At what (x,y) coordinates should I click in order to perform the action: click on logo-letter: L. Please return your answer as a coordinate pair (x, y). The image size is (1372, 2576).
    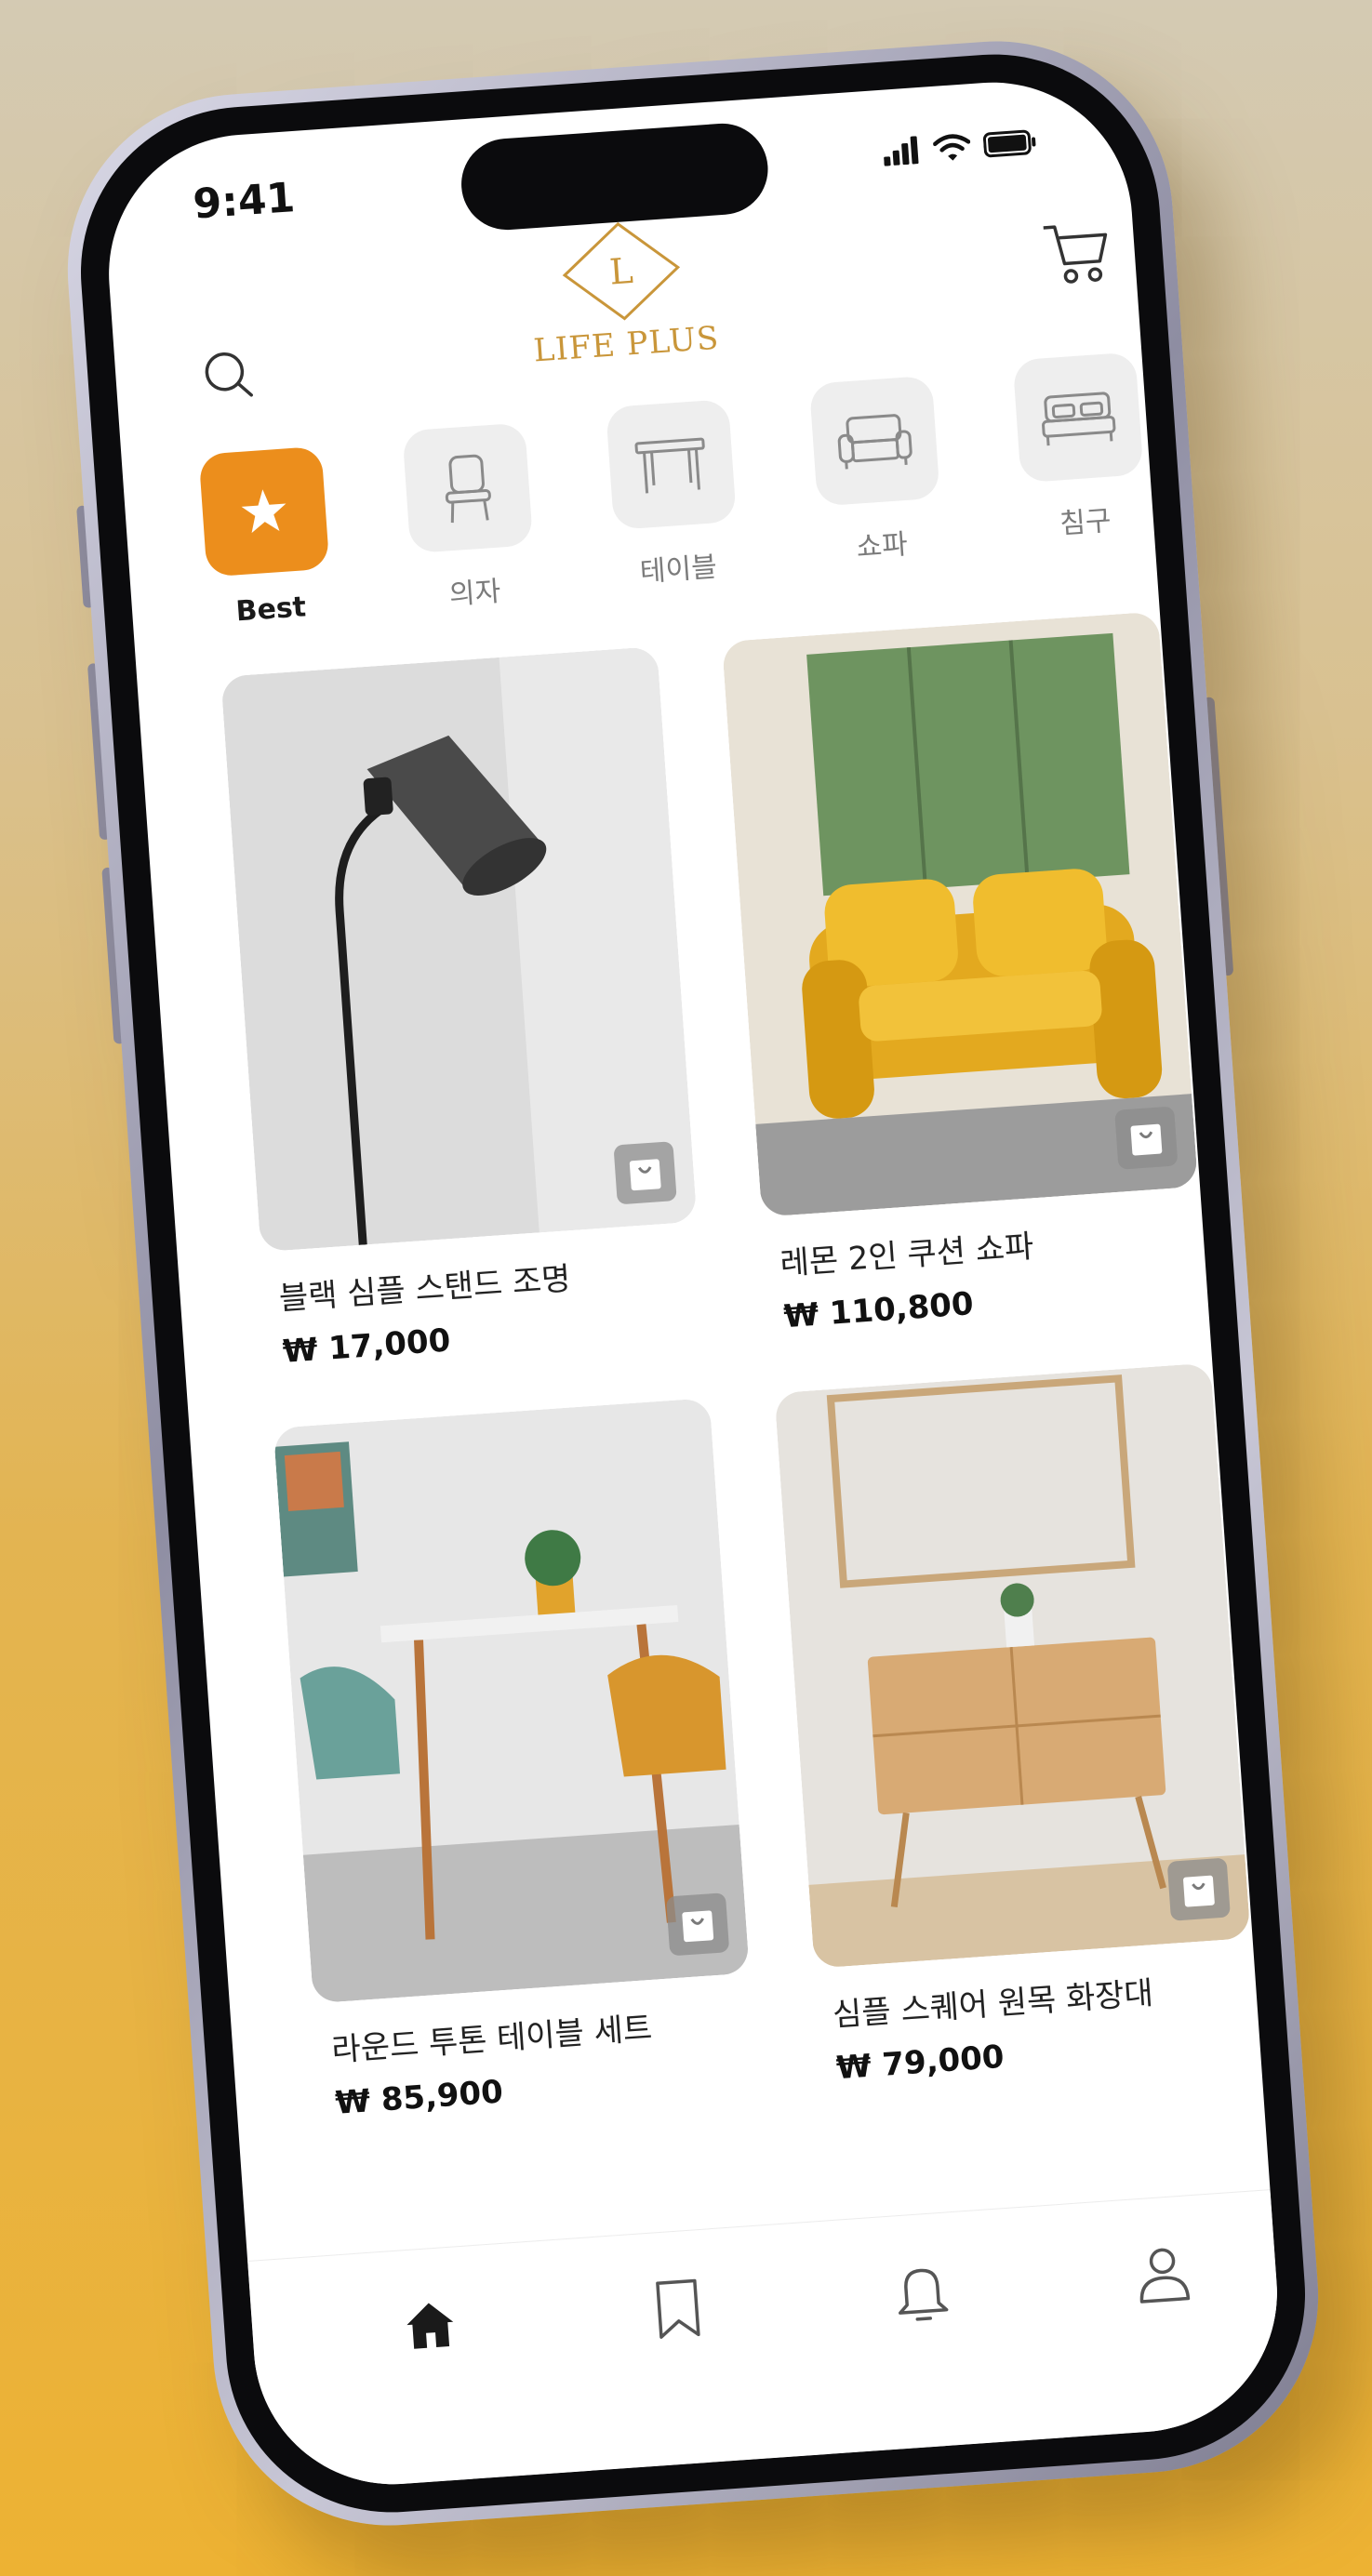
    Looking at the image, I should click on (621, 271).